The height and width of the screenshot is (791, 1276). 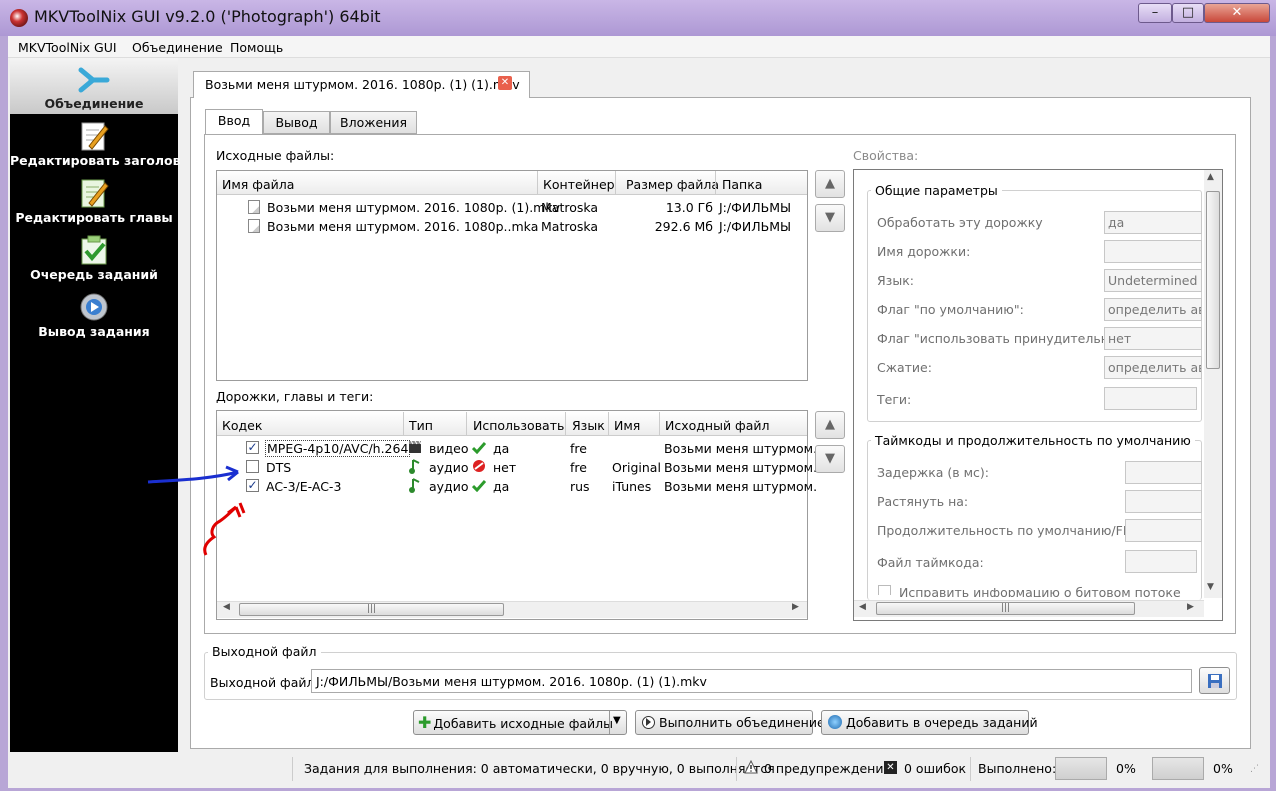 I want to click on move-track-down-button: ▼, so click(x=830, y=459).